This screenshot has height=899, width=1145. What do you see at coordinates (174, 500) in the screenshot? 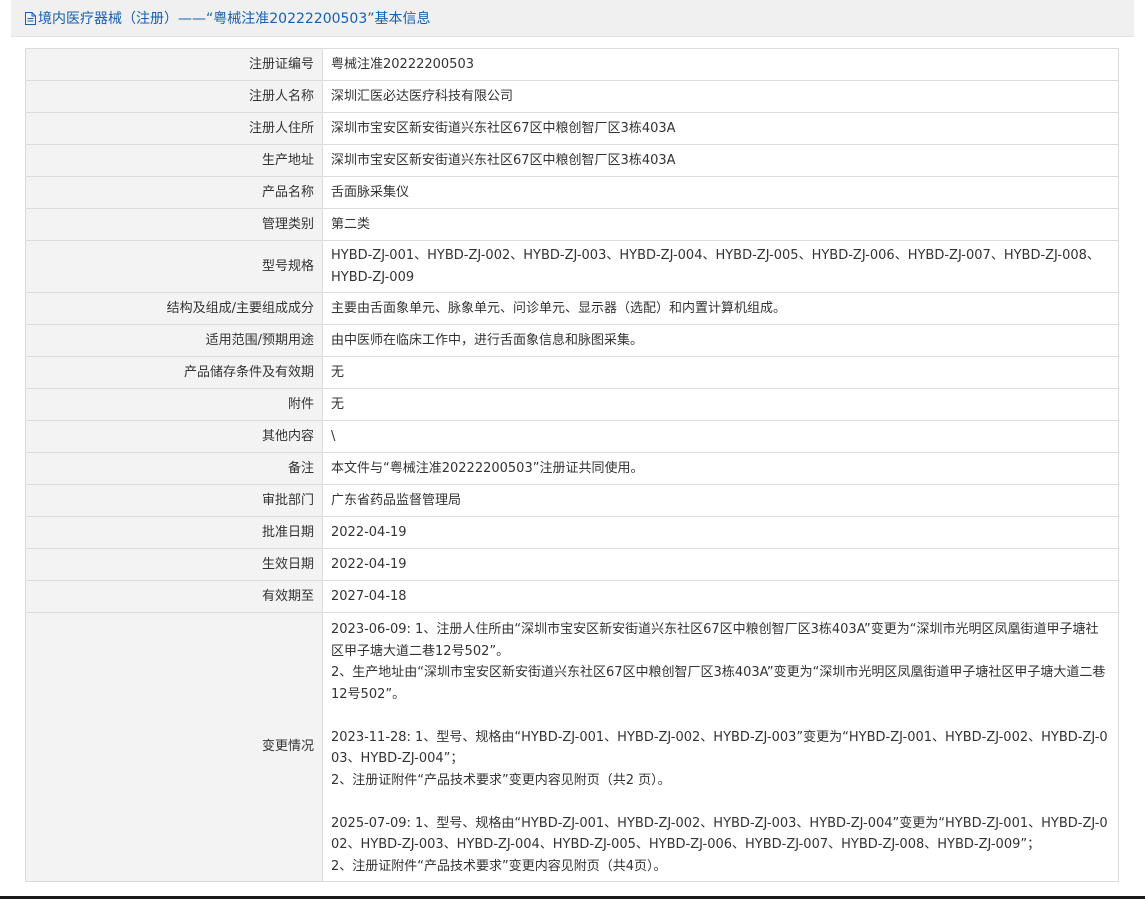
I see `row-label: 审批部门` at bounding box center [174, 500].